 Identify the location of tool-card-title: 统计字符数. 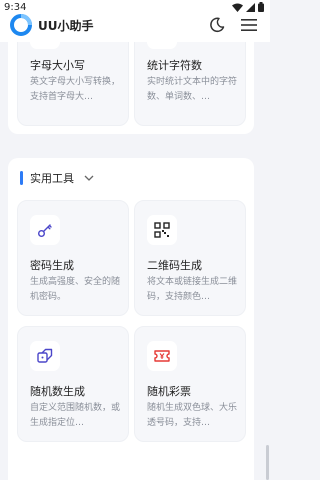
(174, 65).